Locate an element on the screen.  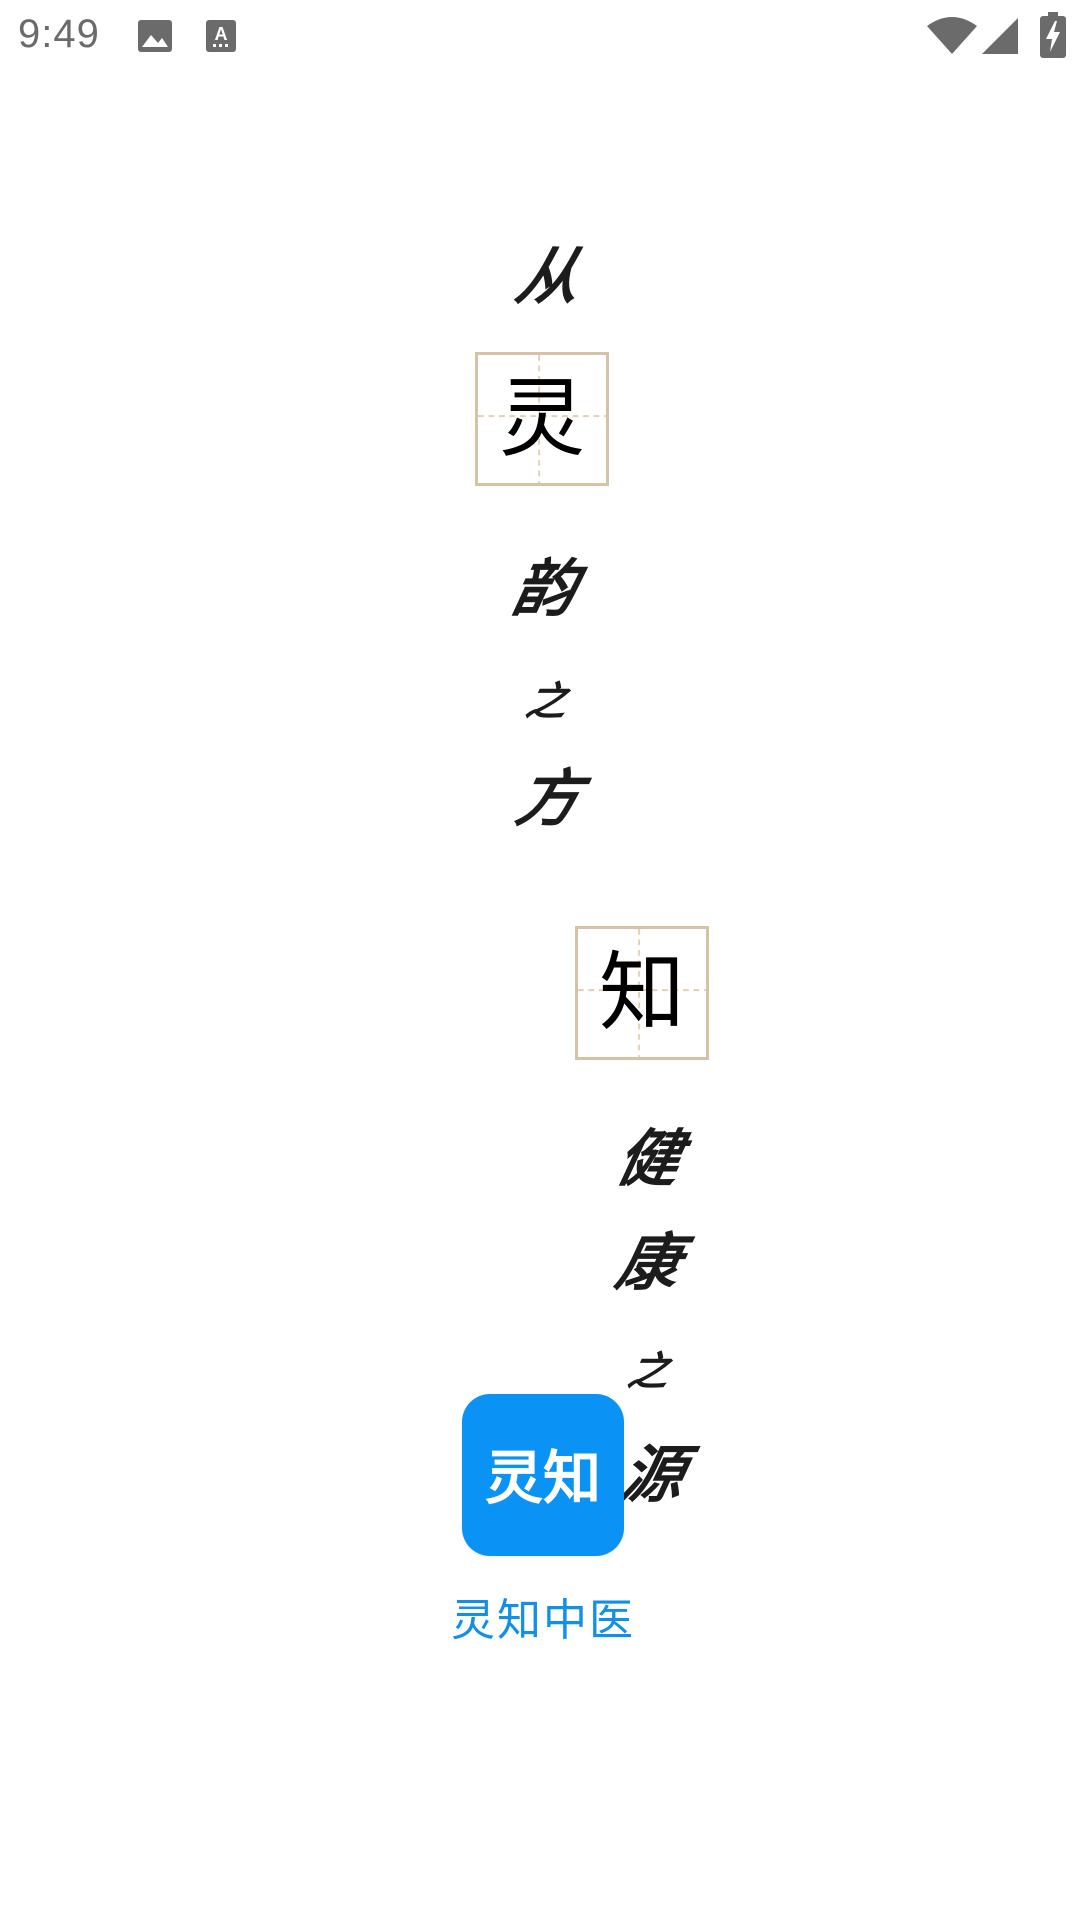
slogan-char: 从 is located at coordinates (549, 276).